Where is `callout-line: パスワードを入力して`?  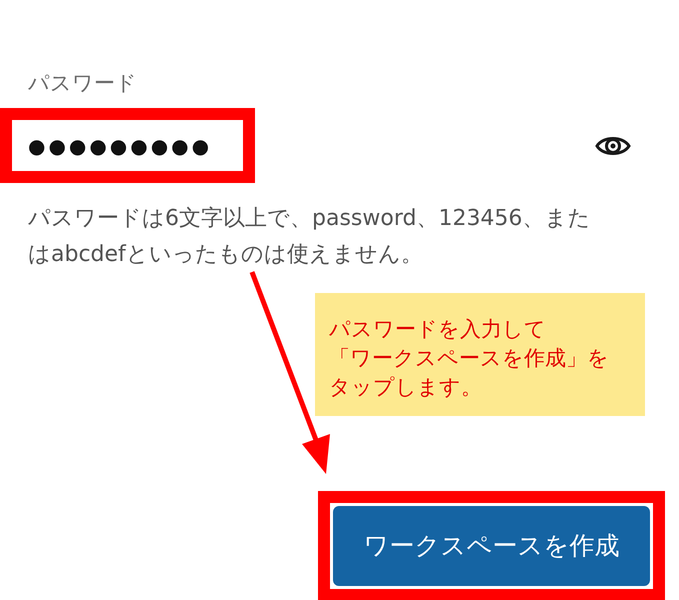 callout-line: パスワードを入力して is located at coordinates (437, 329).